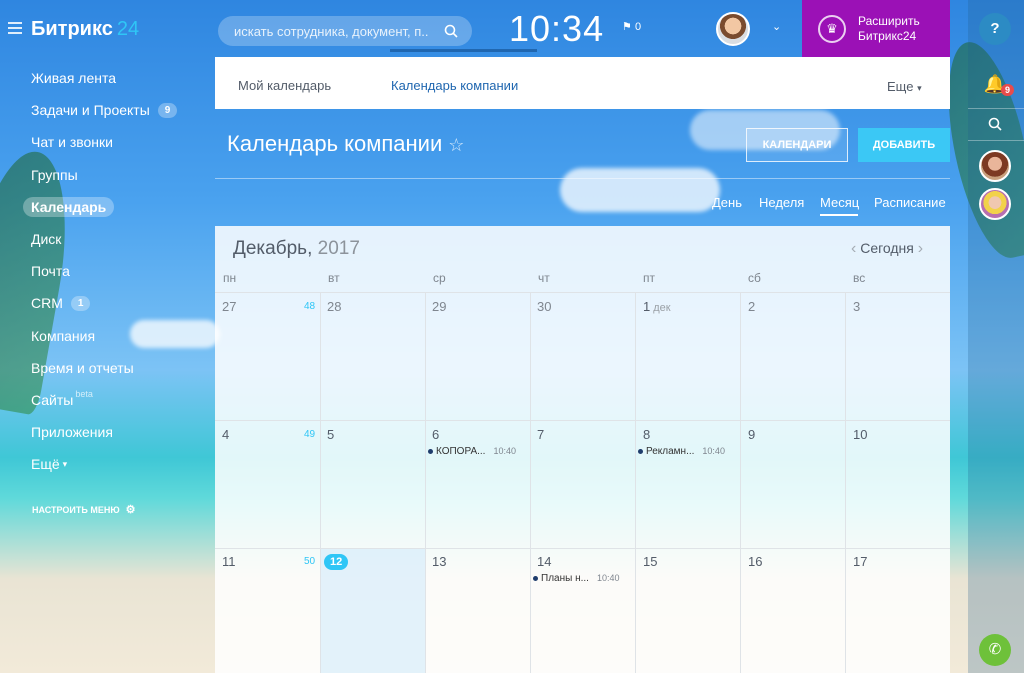  Describe the element at coordinates (346, 143) in the screenshot. I see `page-title: Календарь компании ☆` at that location.